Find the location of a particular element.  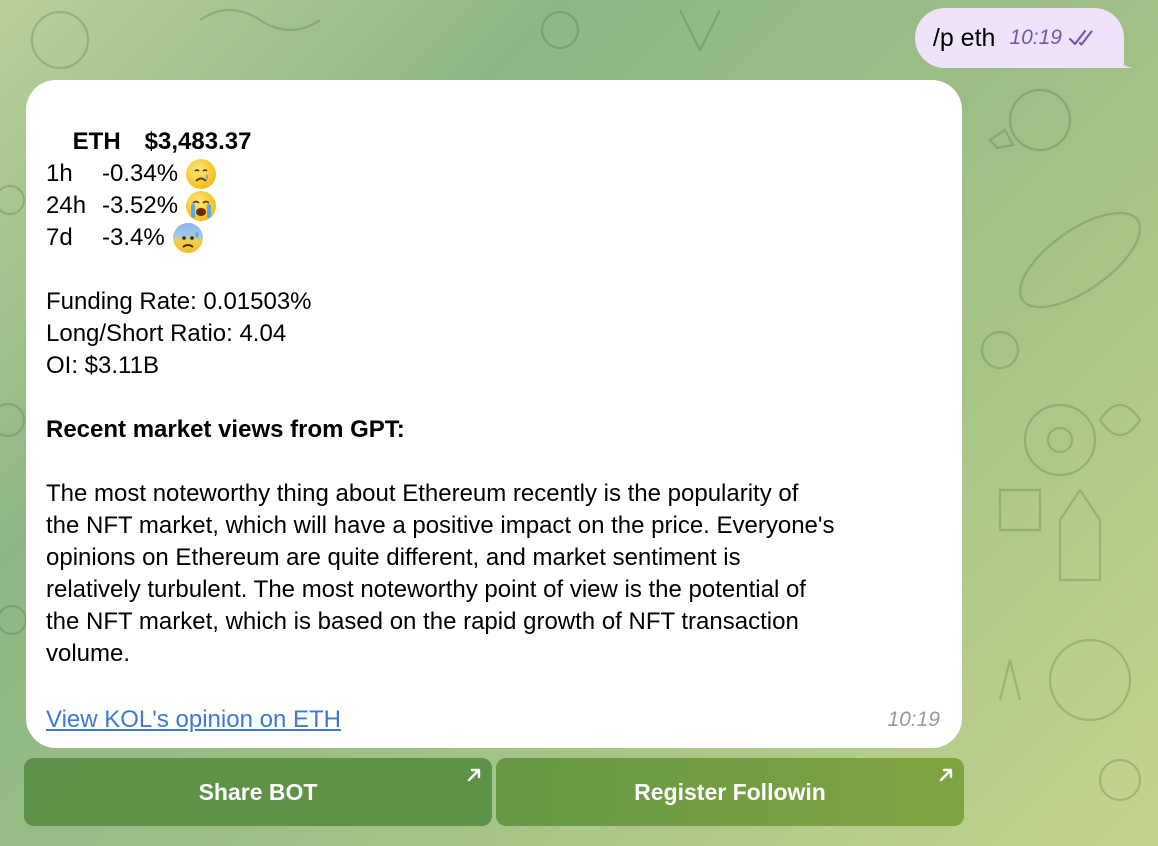

register-followin-button: Register Followin is located at coordinates (730, 792).